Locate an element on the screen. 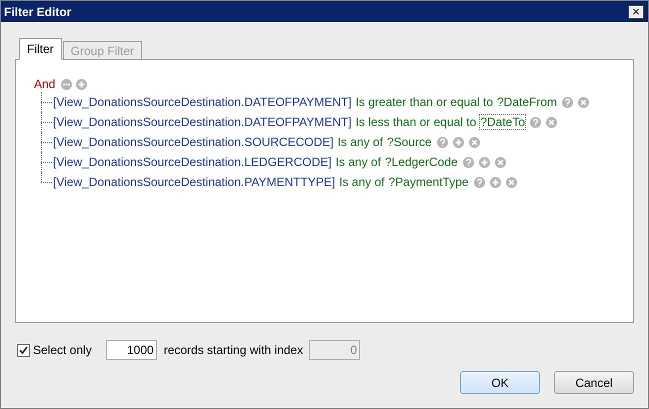  condition-field: [View_DonationsSourceDestination.PAYMENTTYPE] is located at coordinates (194, 182).